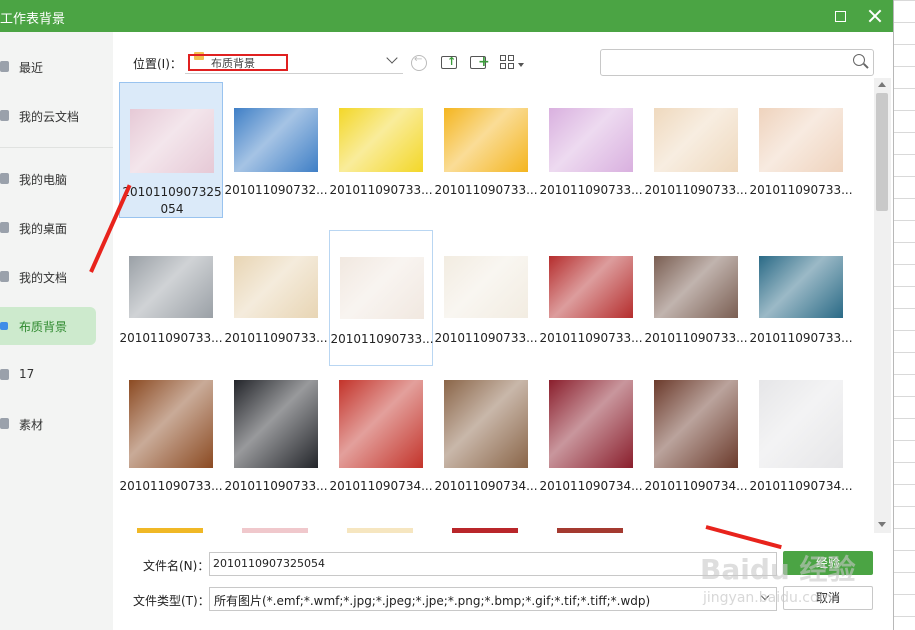 The width and height of the screenshot is (915, 630). What do you see at coordinates (882, 84) in the screenshot?
I see `scroll-up-icon` at bounding box center [882, 84].